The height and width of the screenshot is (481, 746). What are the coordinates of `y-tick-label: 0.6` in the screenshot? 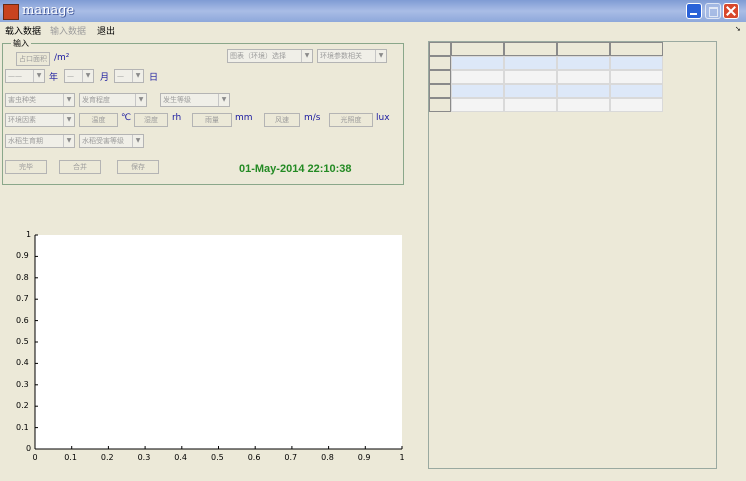 It's located at (22, 320).